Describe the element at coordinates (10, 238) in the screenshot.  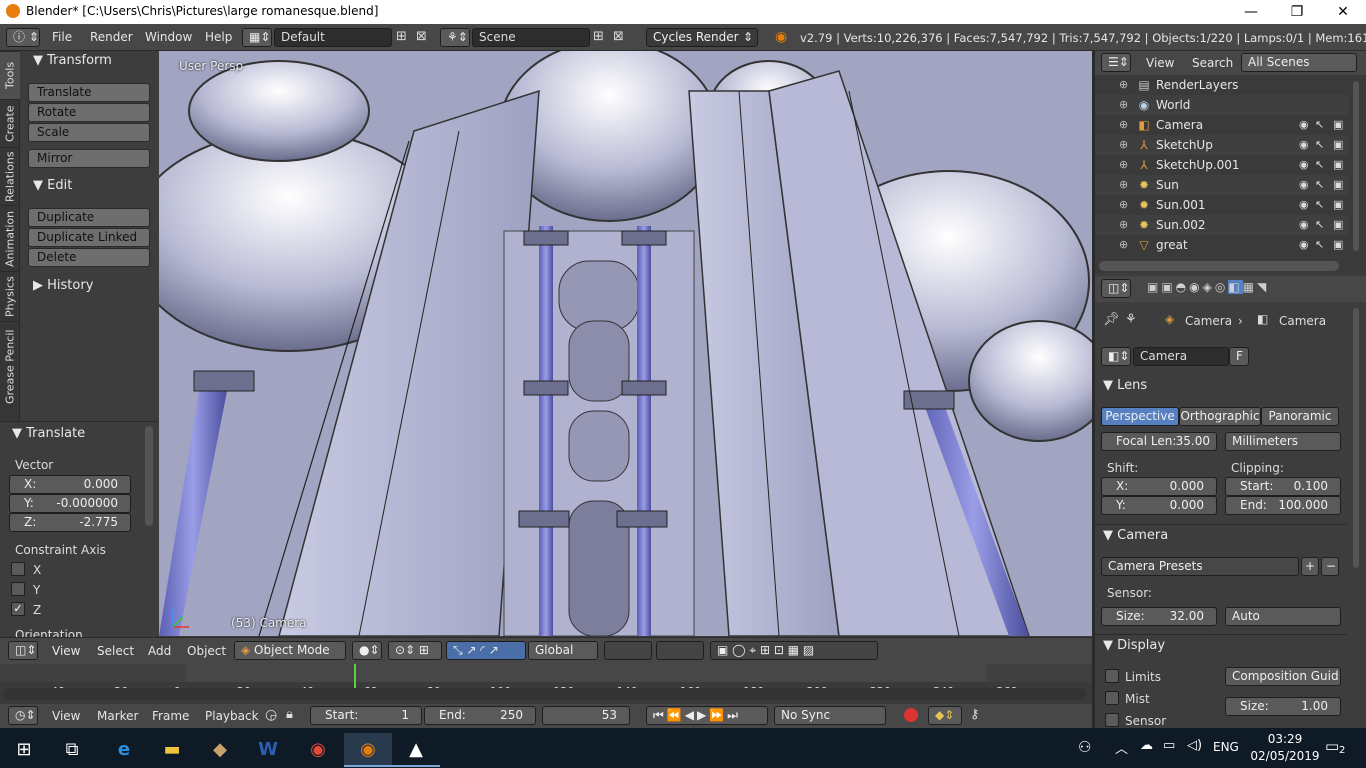
I see `tab-animation: Animation` at that location.